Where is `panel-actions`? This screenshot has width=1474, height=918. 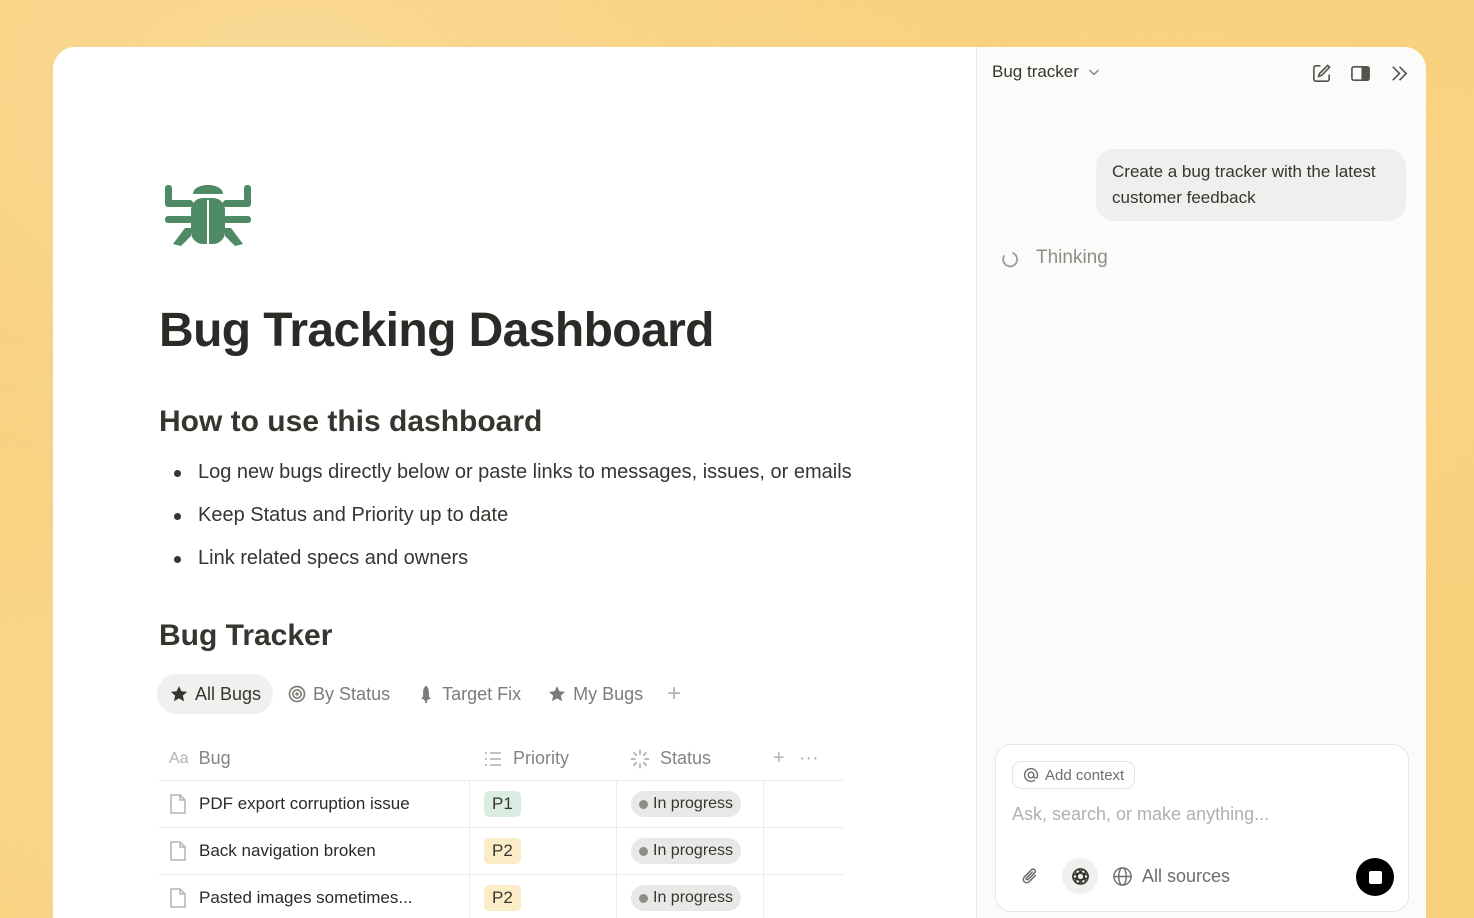
panel-actions is located at coordinates (1360, 73).